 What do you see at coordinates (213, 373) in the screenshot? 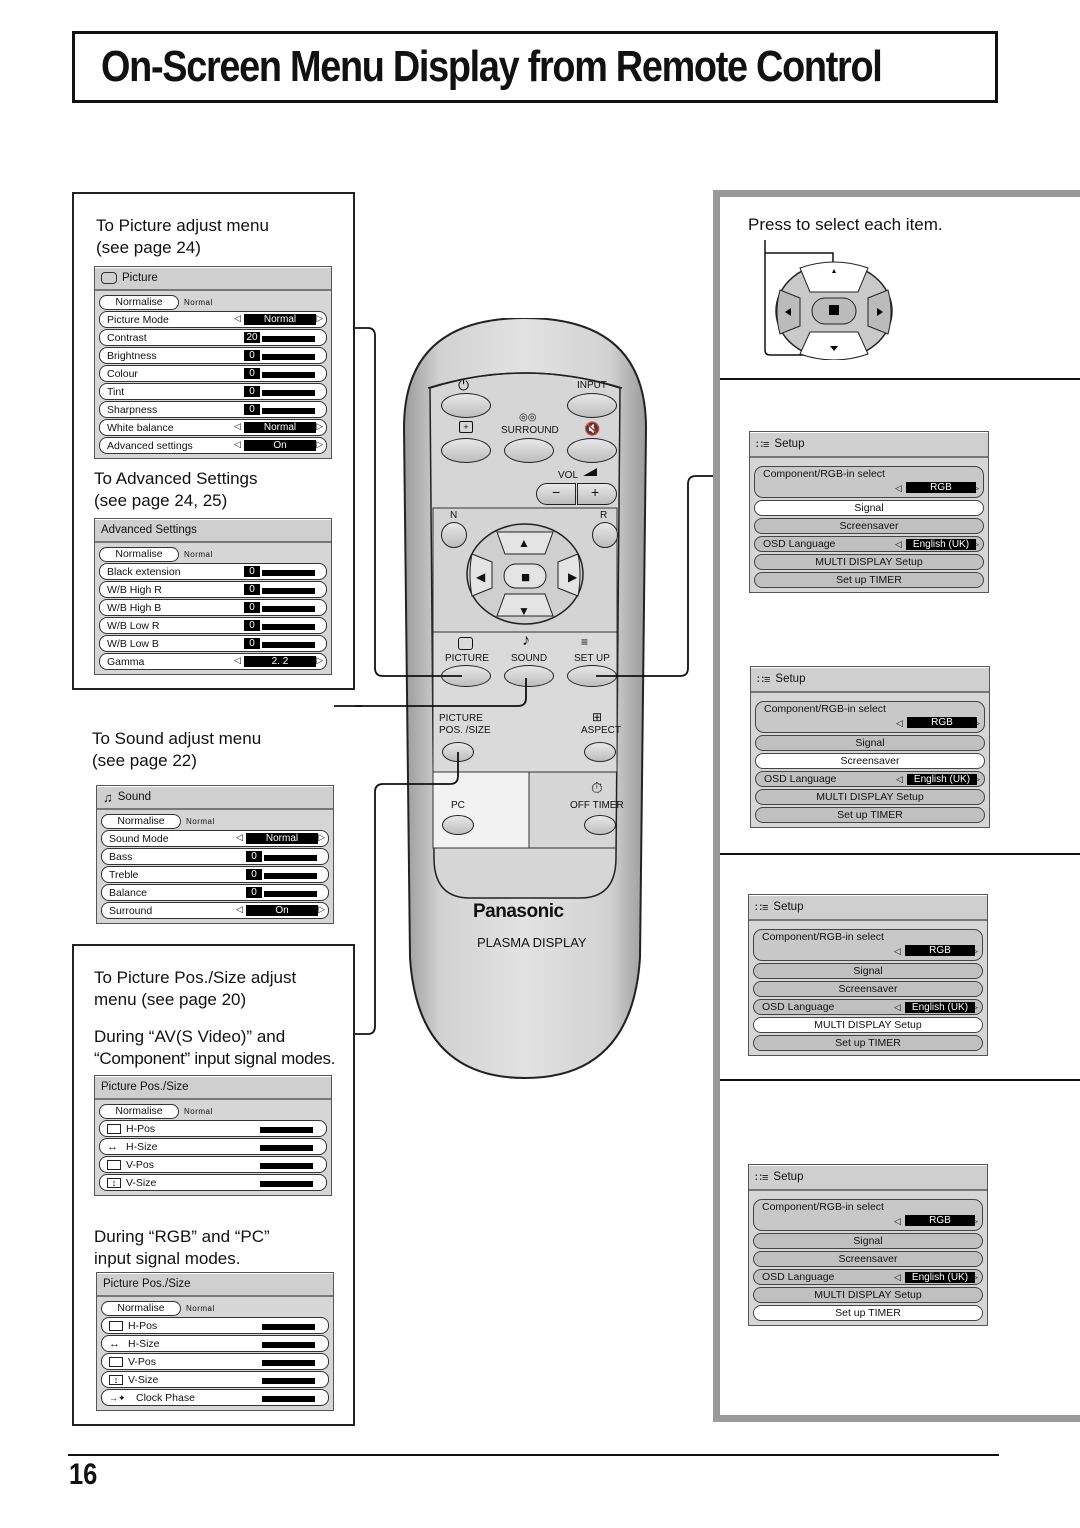
I see `menu-row: Colour 0` at bounding box center [213, 373].